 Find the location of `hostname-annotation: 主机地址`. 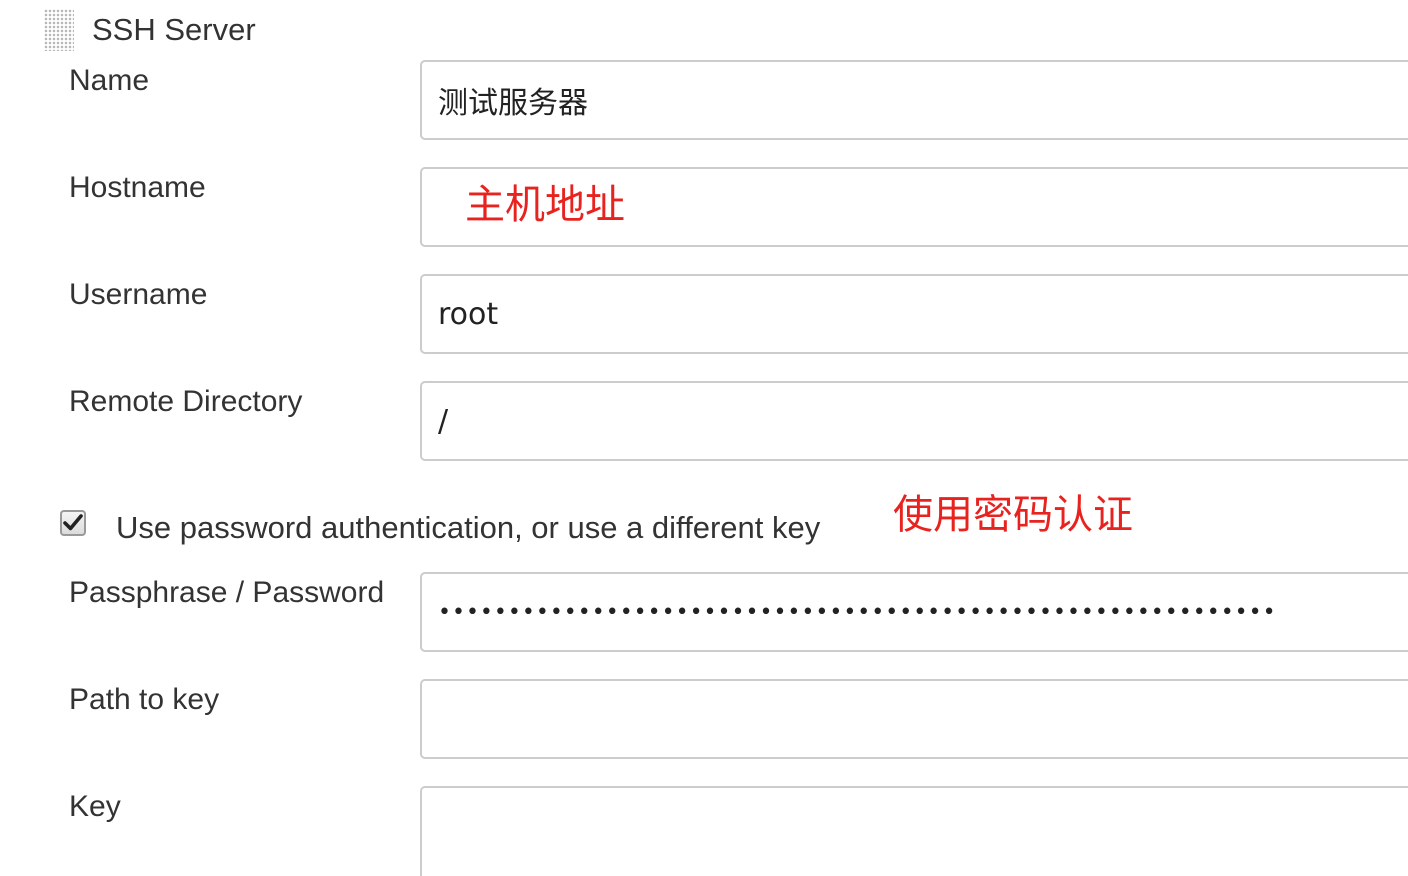

hostname-annotation: 主机地址 is located at coordinates (545, 205).